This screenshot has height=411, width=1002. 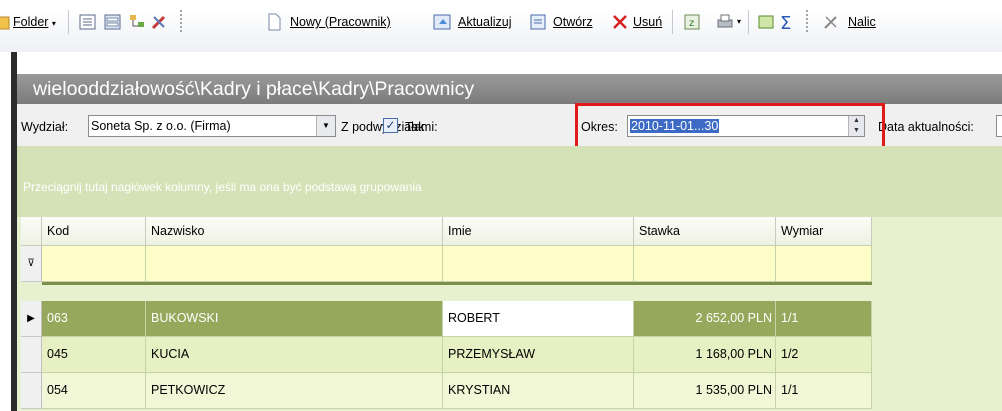 I want to click on department-select: Soneta Sp. z o.o. (Firma) ▼, so click(x=212, y=126).